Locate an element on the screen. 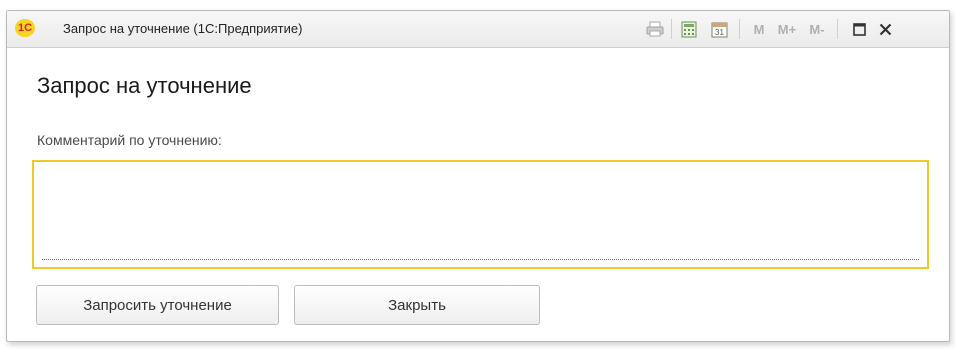 This screenshot has width=956, height=349. maximize-icon is located at coordinates (859, 29).